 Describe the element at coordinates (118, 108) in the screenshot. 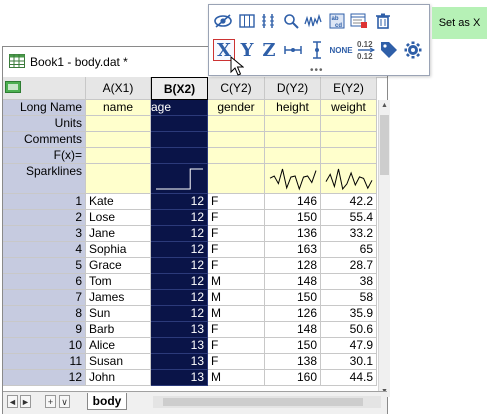

I see `meta-cell: name` at that location.